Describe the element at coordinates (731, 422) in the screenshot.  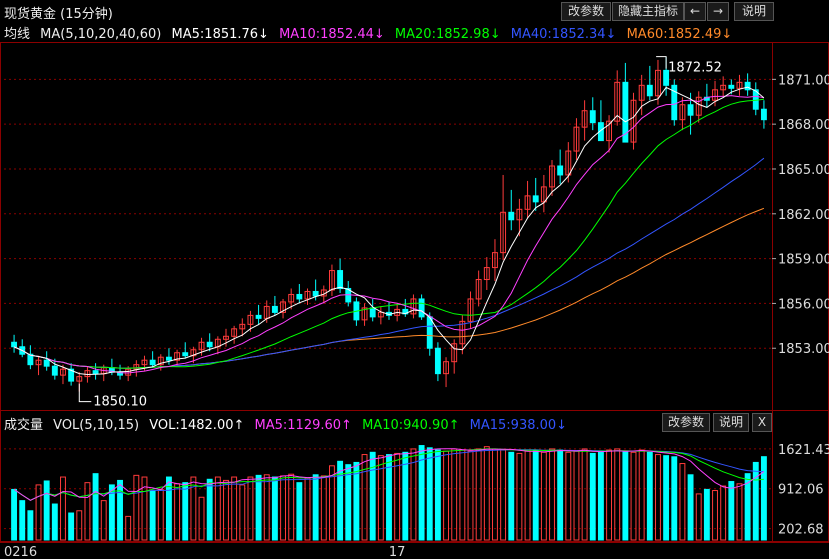
I see `vol-help-button: 说明` at that location.